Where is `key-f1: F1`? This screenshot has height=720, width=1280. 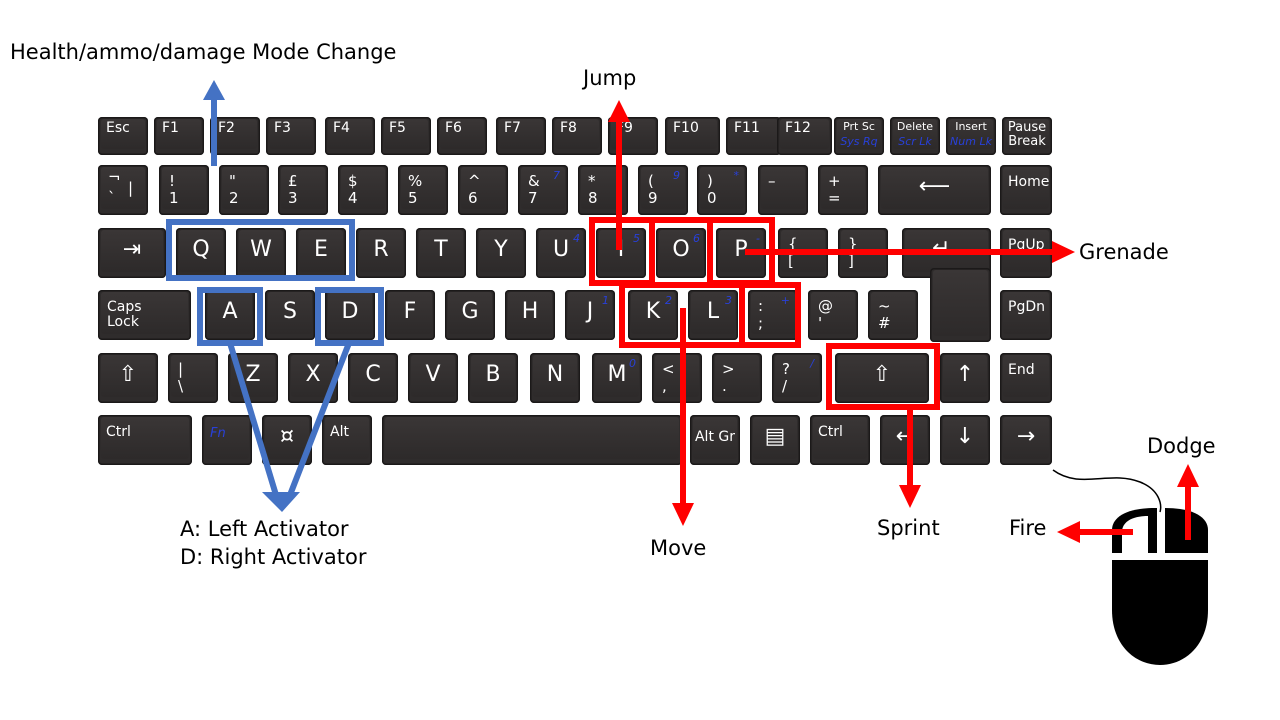
key-f1: F1 is located at coordinates (179, 136).